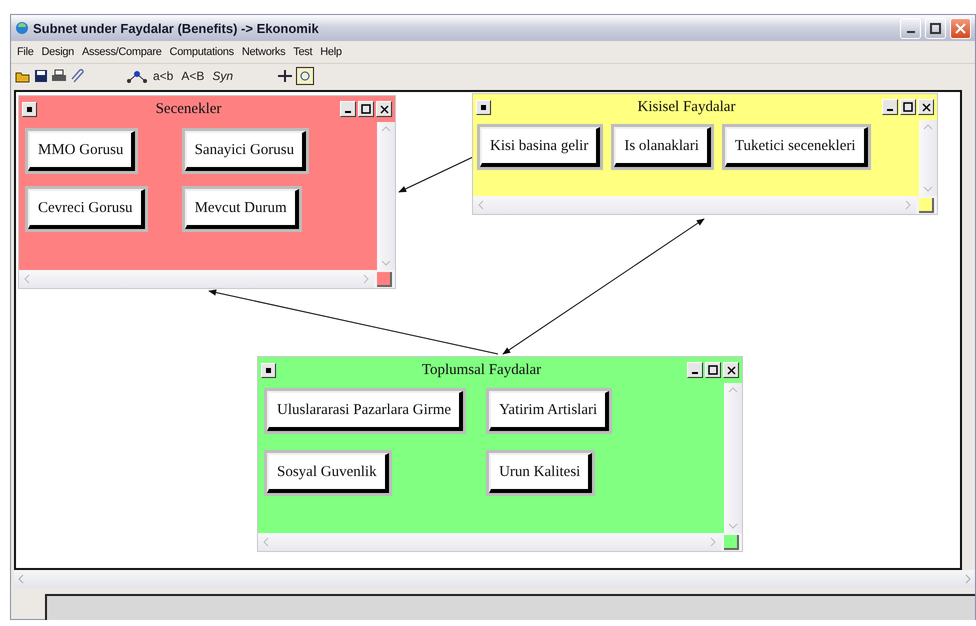  Describe the element at coordinates (328, 473) in the screenshot. I see `node-button: Sosyal Guvenlik` at that location.